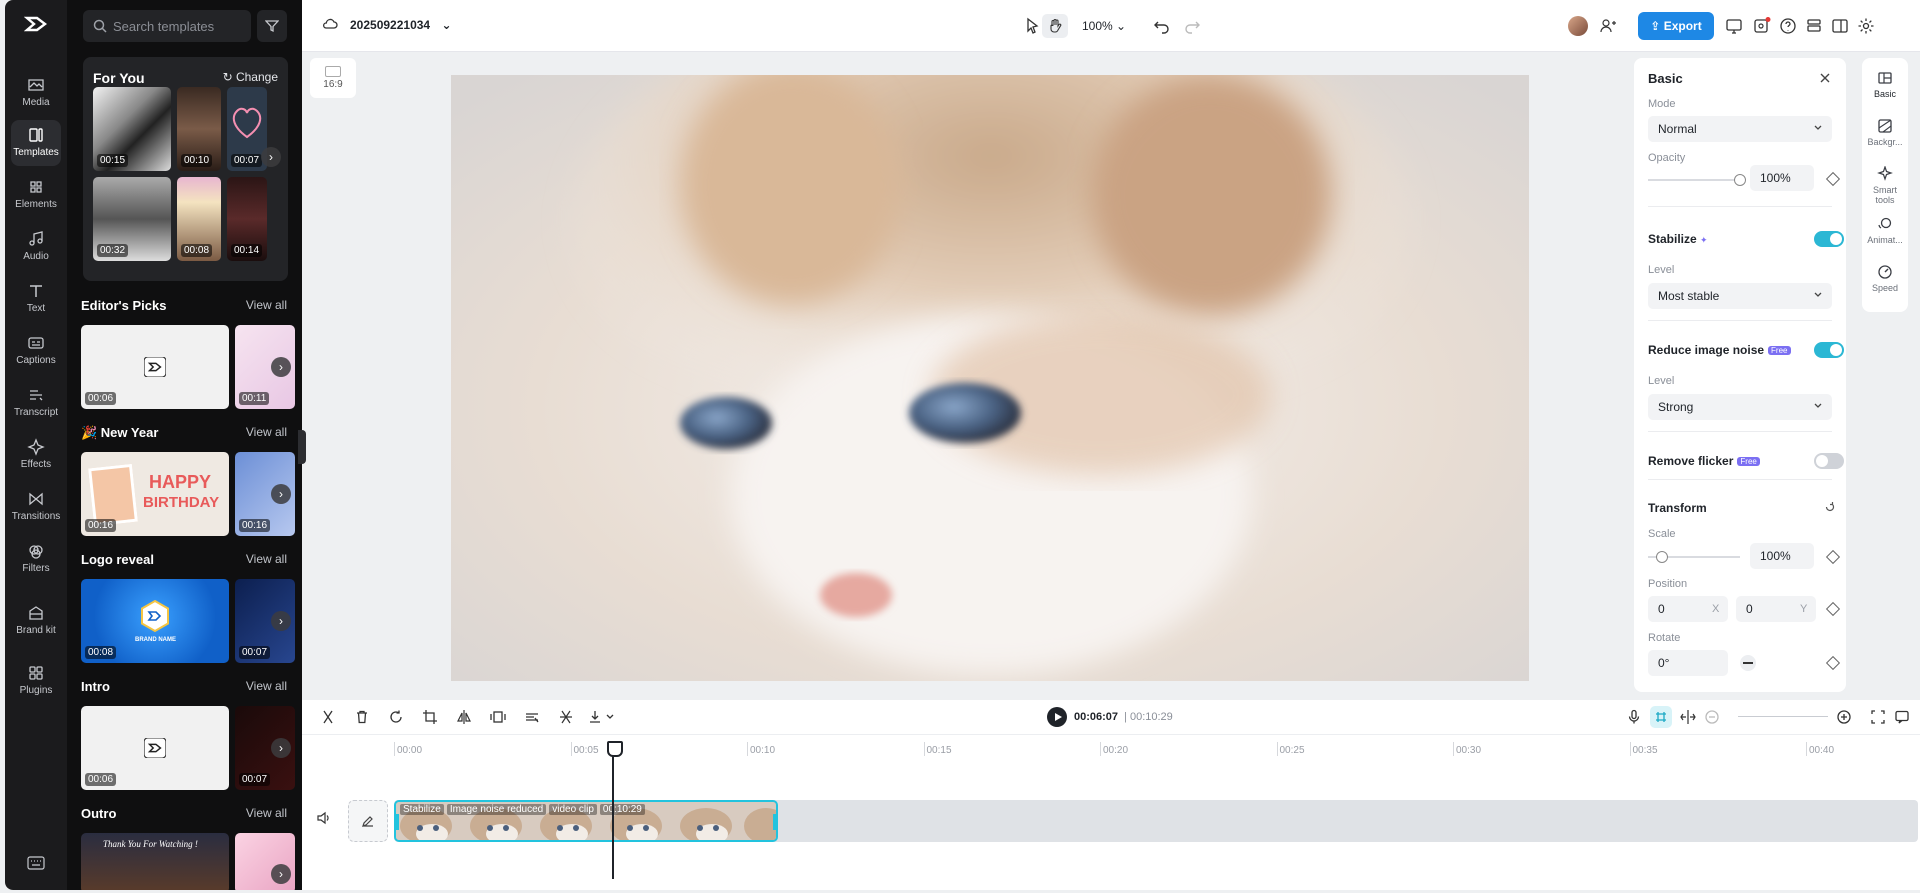 This screenshot has height=893, width=1920. I want to click on scale-slider, so click(1694, 557).